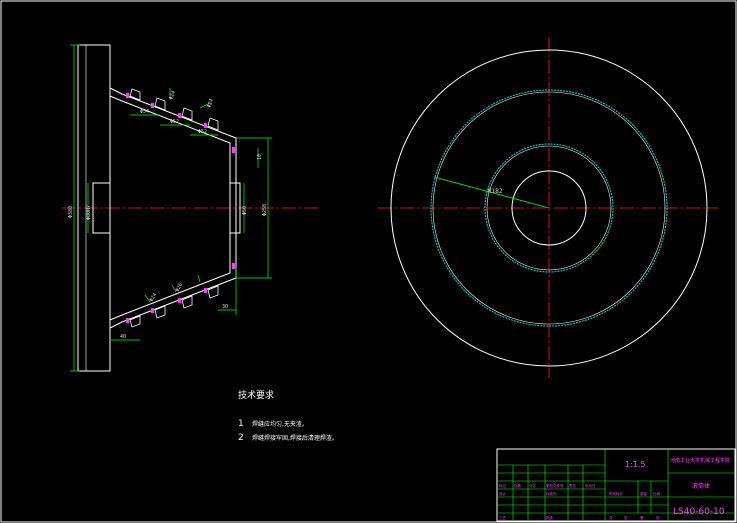 The height and width of the screenshot is (523, 737). Describe the element at coordinates (280, 424) in the screenshot. I see `note-1-text: 焊缝应均匀,无夹渣。` at that location.